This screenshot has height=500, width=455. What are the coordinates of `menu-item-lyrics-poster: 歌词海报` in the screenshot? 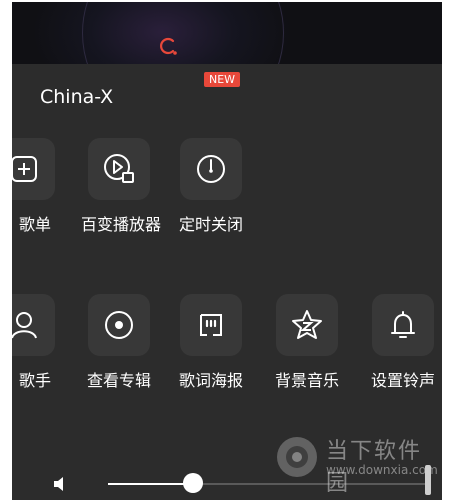 It's located at (211, 342).